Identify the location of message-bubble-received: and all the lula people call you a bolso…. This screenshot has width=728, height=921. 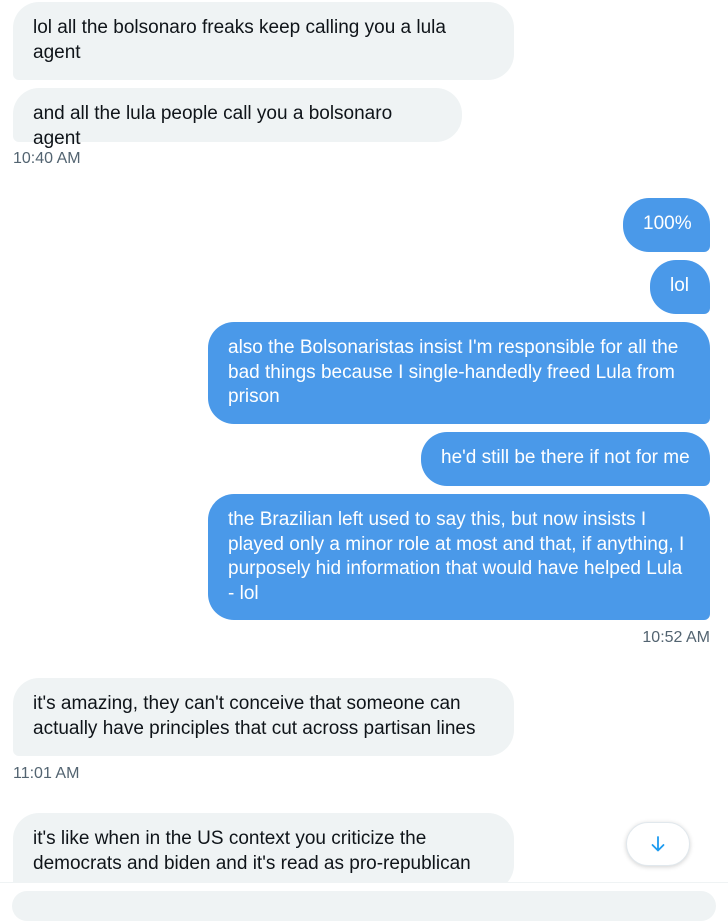
(237, 118).